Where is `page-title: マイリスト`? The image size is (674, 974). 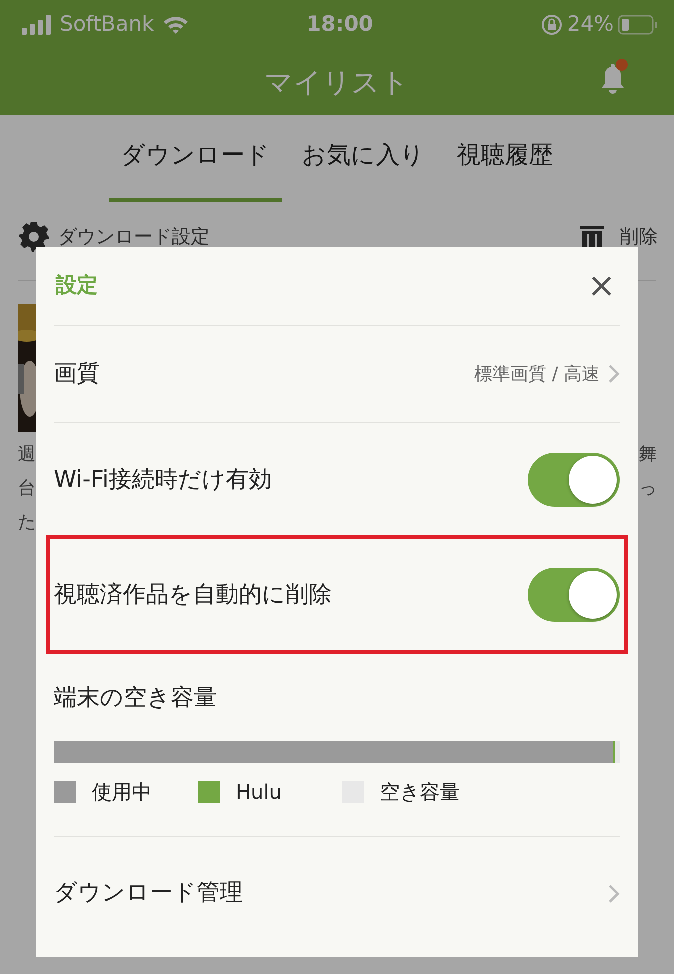
page-title: マイリスト is located at coordinates (337, 82).